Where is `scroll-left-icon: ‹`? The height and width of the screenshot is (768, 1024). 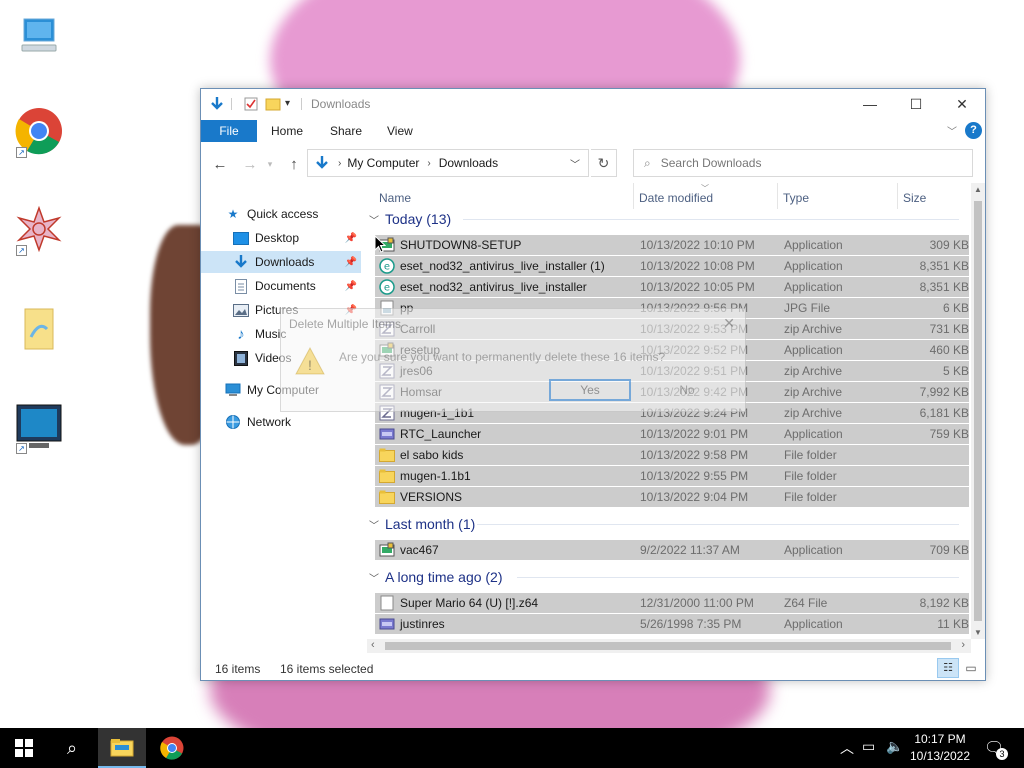 scroll-left-icon: ‹ is located at coordinates (373, 645).